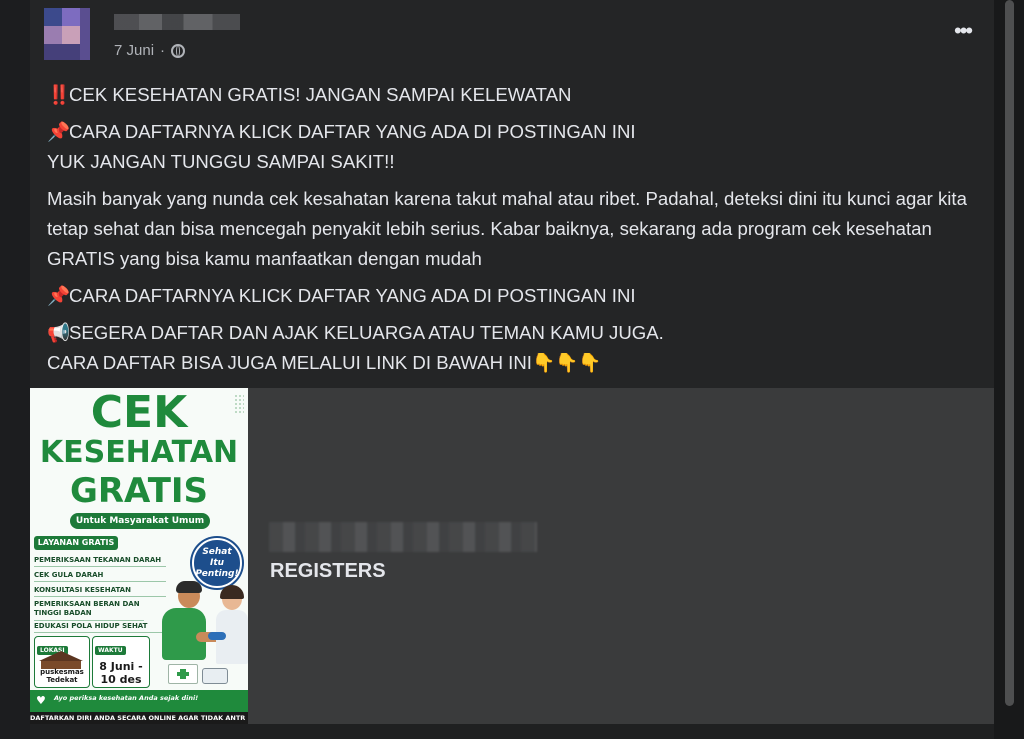 The image size is (1024, 739). I want to click on poster-date-end: 10 des, so click(121, 679).